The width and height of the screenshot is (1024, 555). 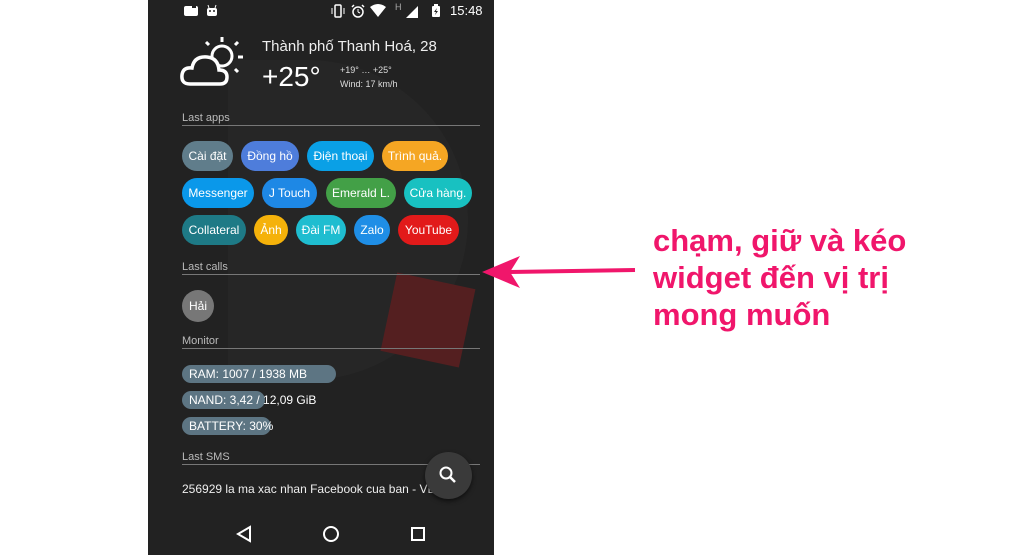 I want to click on app-chip: Ảnh, so click(x=271, y=230).